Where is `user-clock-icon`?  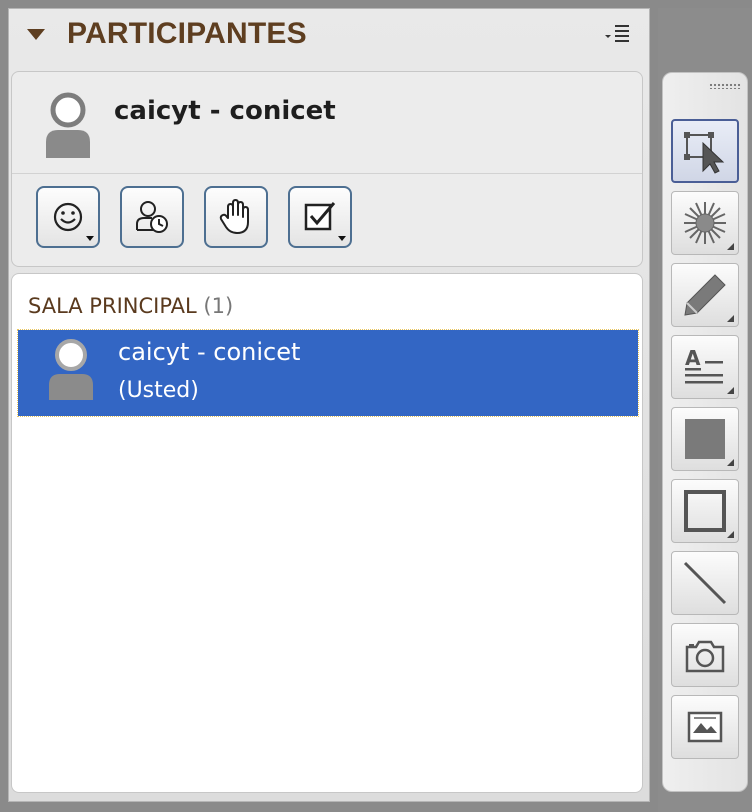 user-clock-icon is located at coordinates (152, 217).